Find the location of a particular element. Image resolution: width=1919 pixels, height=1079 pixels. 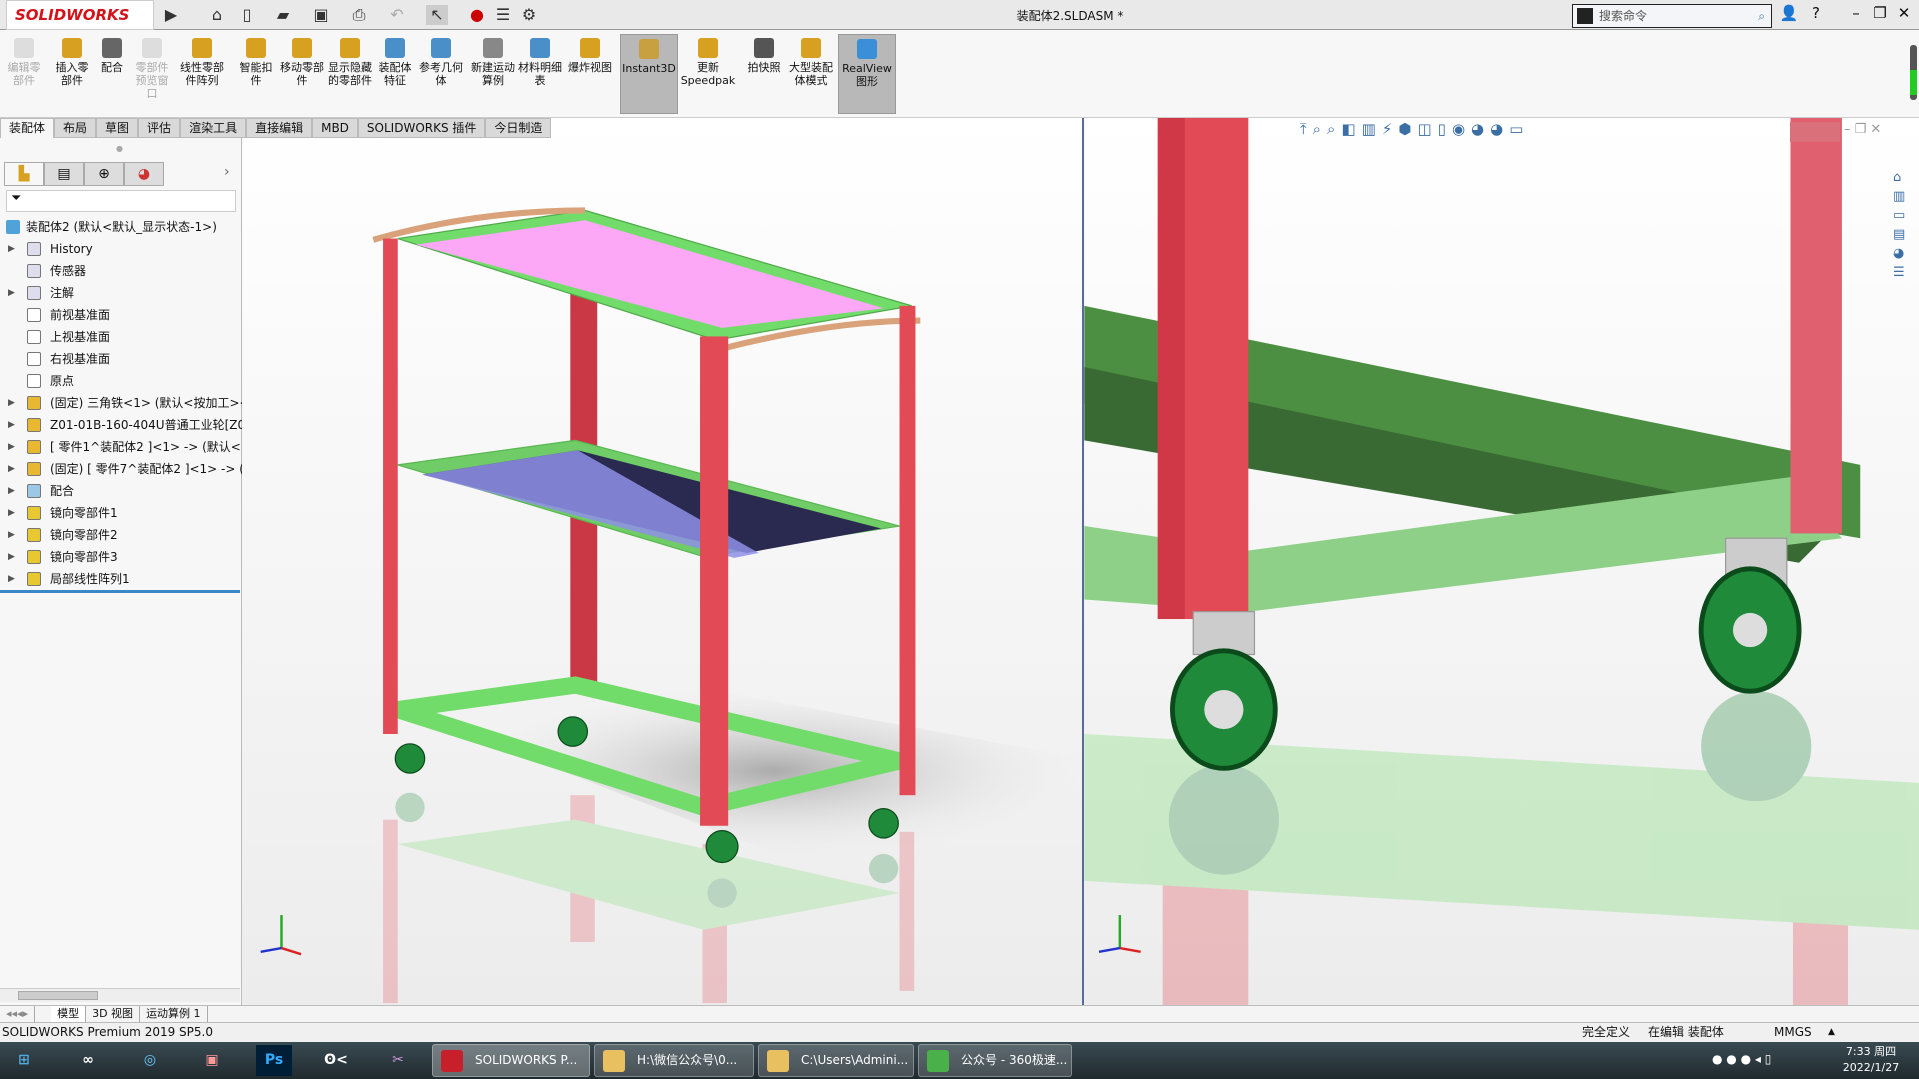

save-icon: ▣ is located at coordinates (321, 15).